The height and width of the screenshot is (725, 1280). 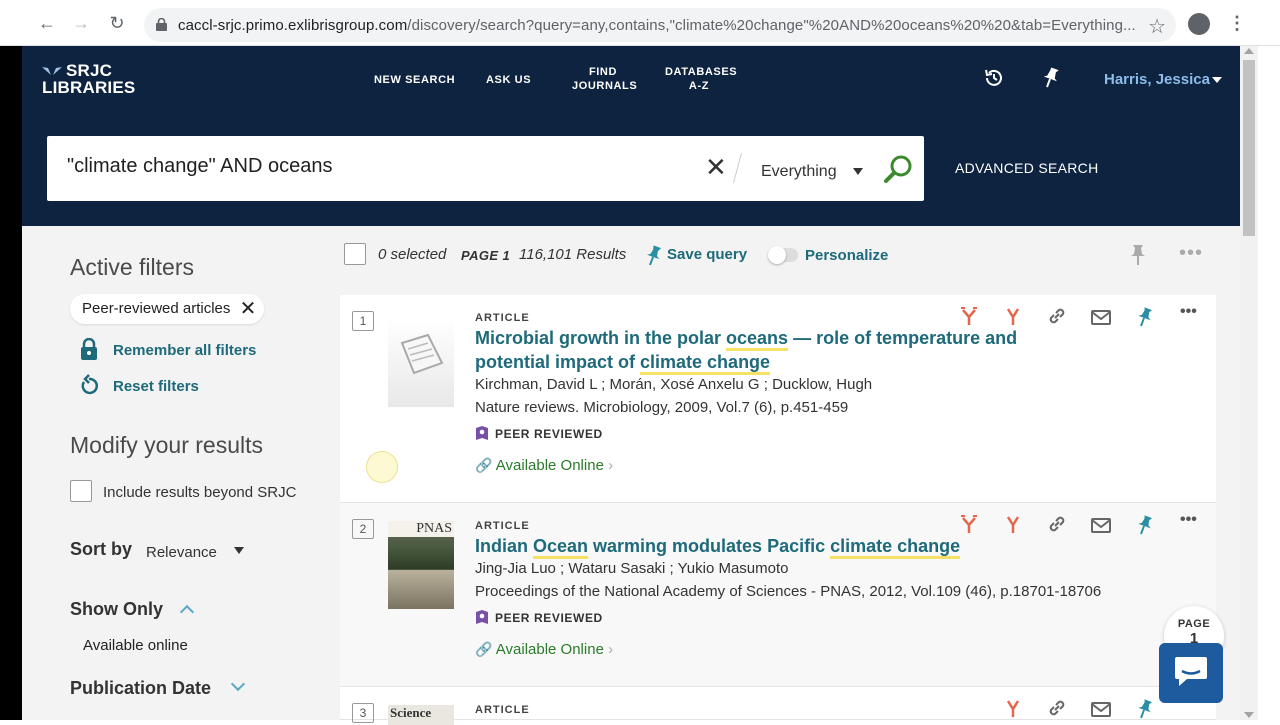 I want to click on pin-icon, so click(x=1138, y=255).